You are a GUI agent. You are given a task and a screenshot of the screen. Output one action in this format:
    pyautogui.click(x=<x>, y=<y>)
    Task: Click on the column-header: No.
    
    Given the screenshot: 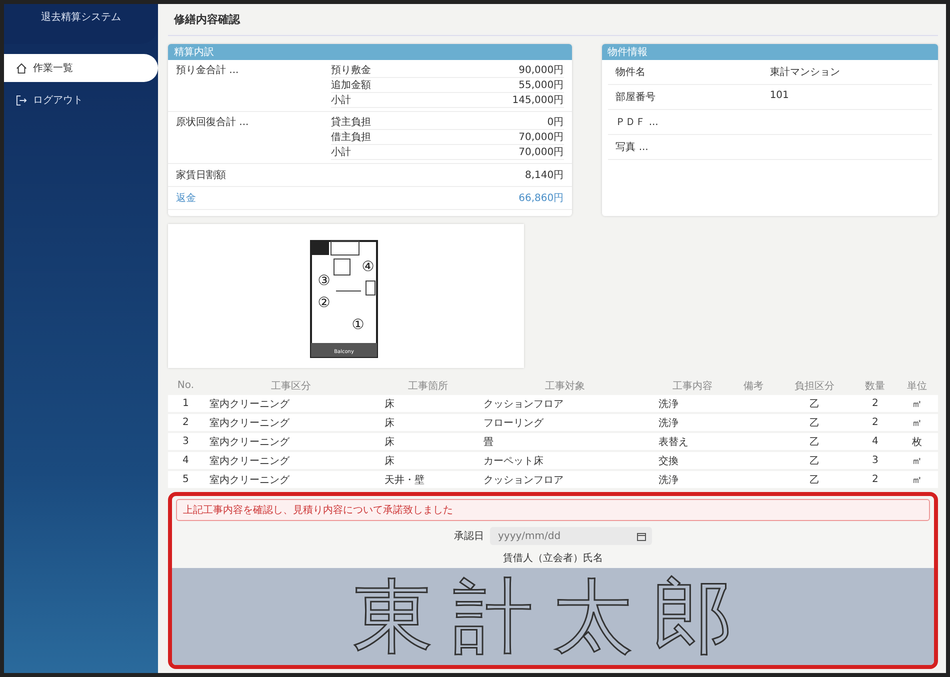 What is the action you would take?
    pyautogui.click(x=186, y=385)
    